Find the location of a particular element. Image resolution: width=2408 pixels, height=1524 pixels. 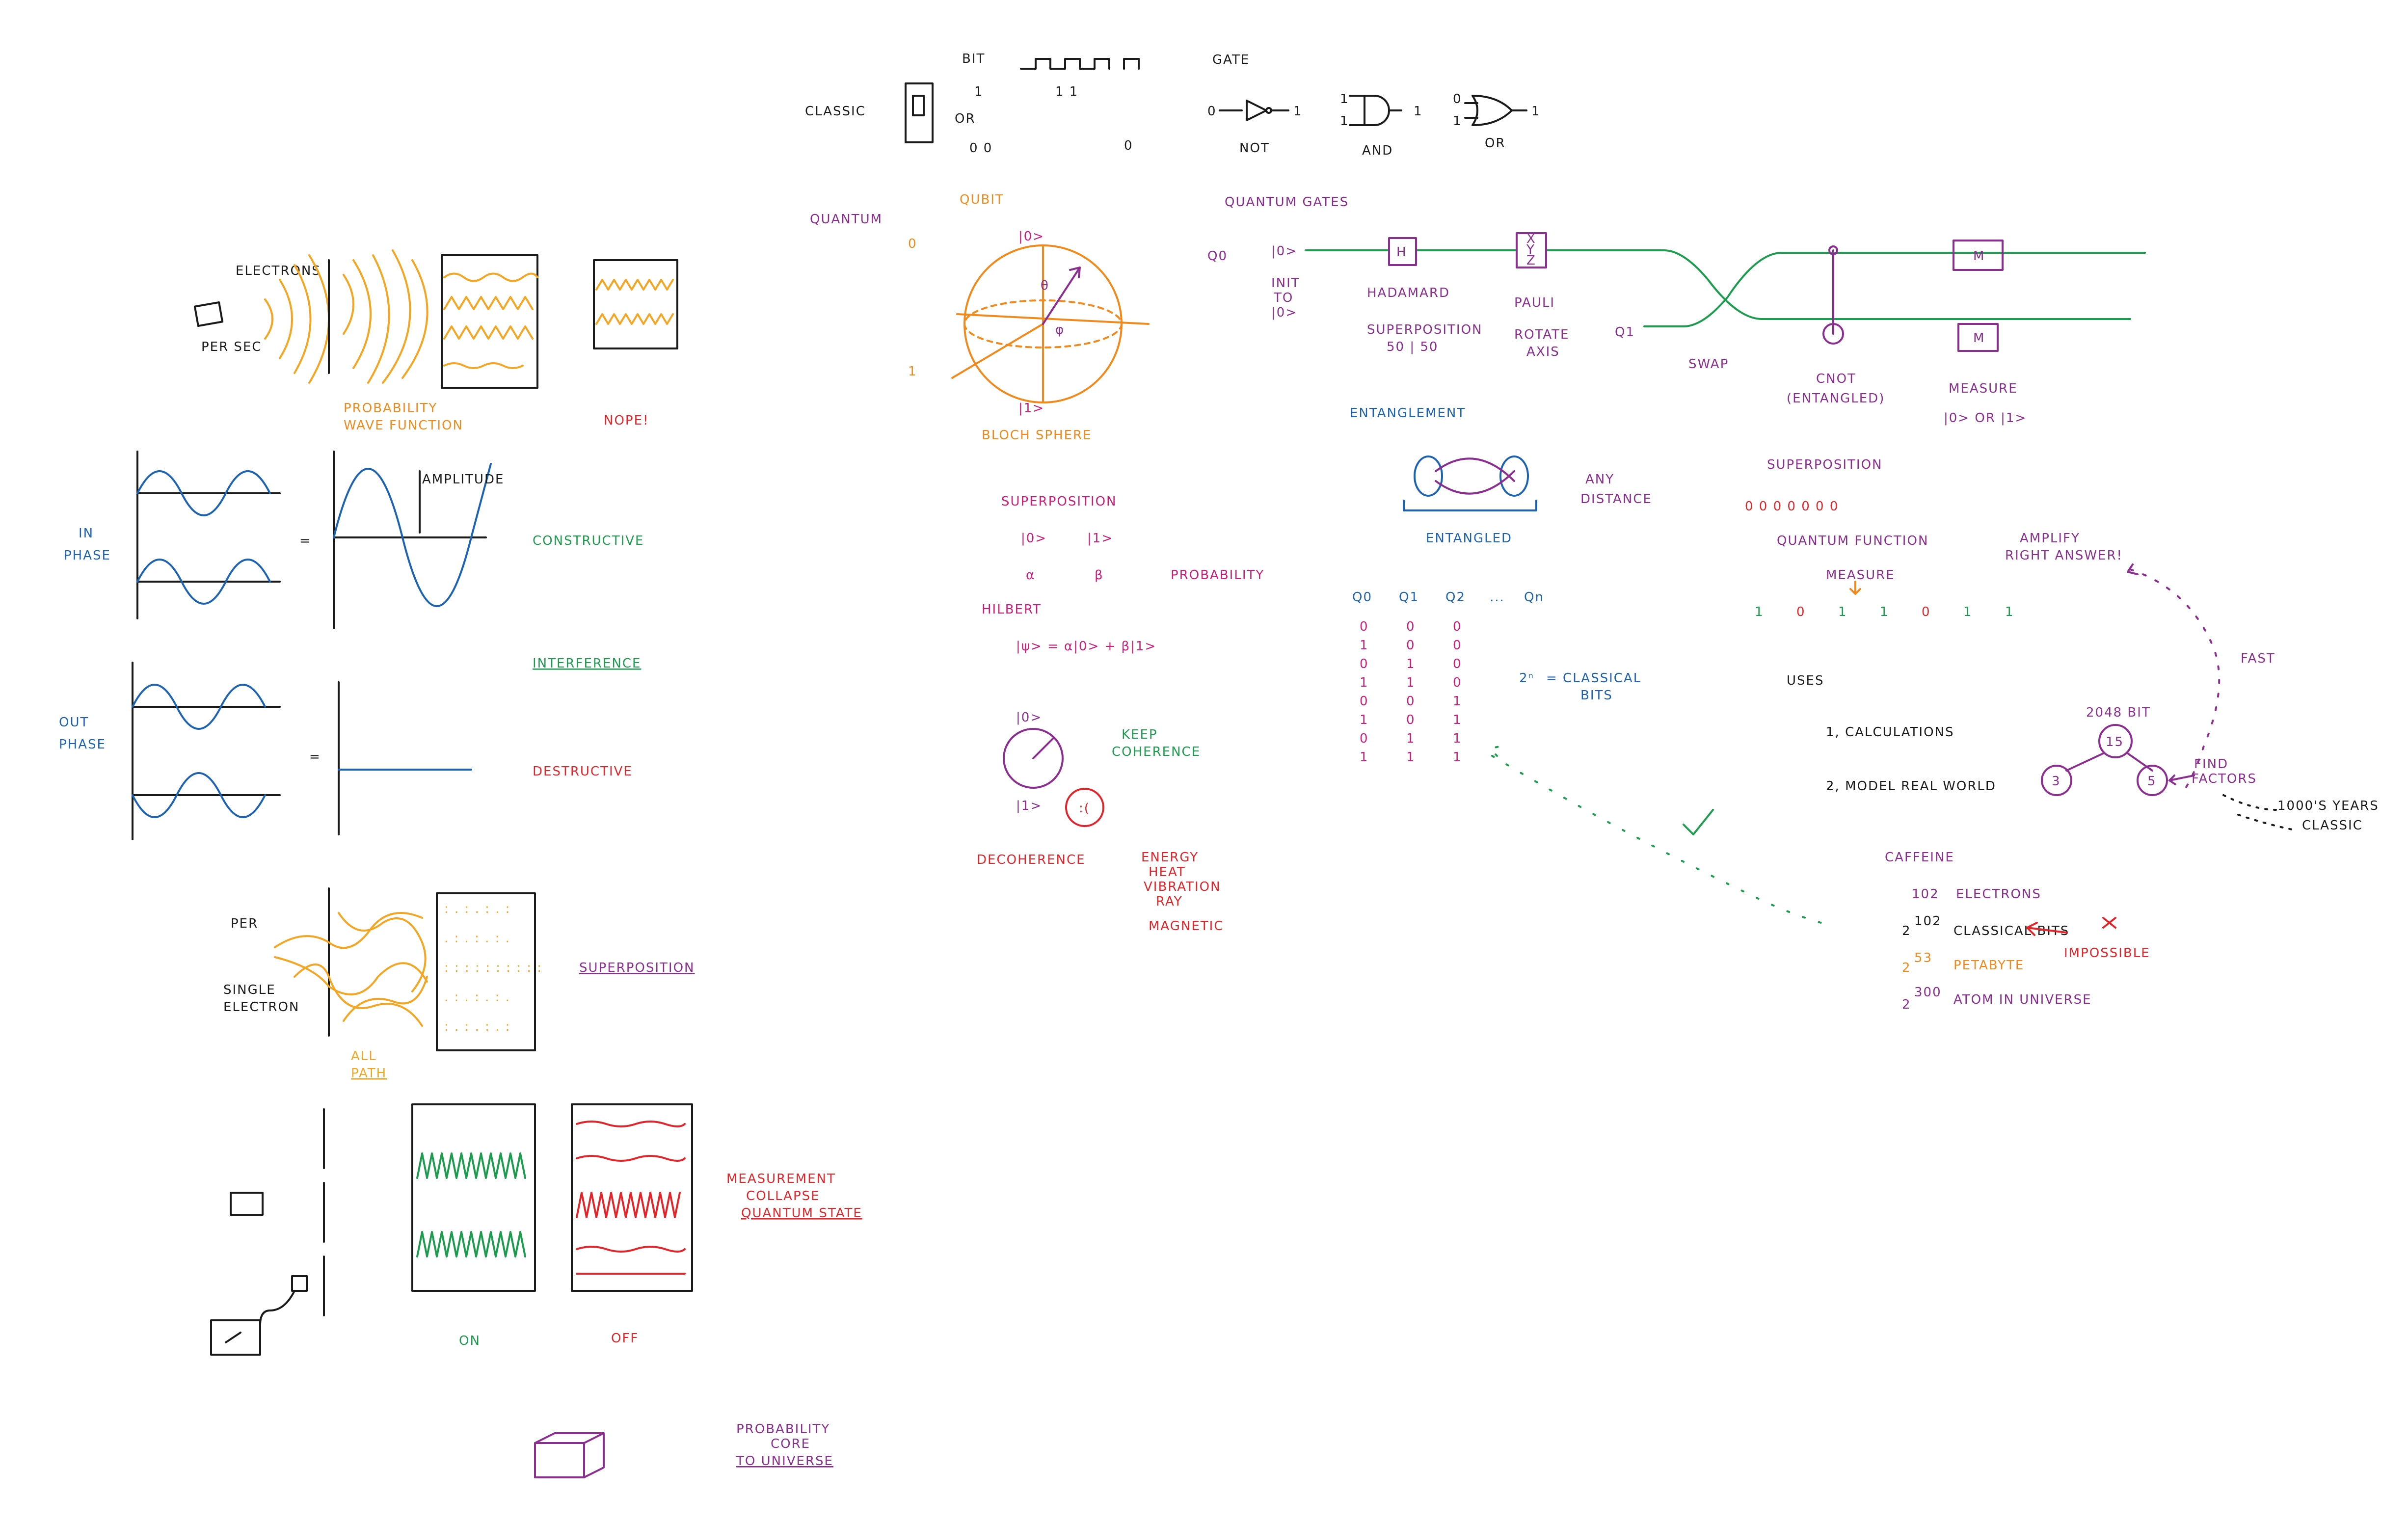

hilbert-label: HILBERT is located at coordinates (1012, 609).